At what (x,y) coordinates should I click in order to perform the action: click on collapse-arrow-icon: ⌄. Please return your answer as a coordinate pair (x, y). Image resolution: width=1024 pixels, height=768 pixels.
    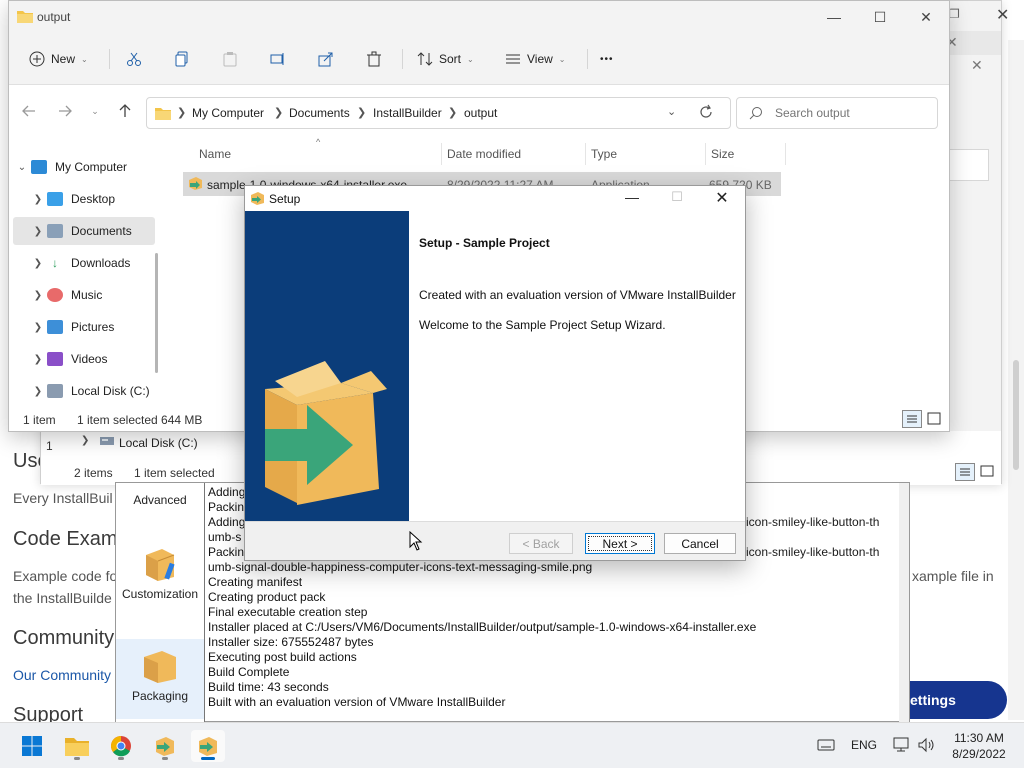
    Looking at the image, I should click on (22, 167).